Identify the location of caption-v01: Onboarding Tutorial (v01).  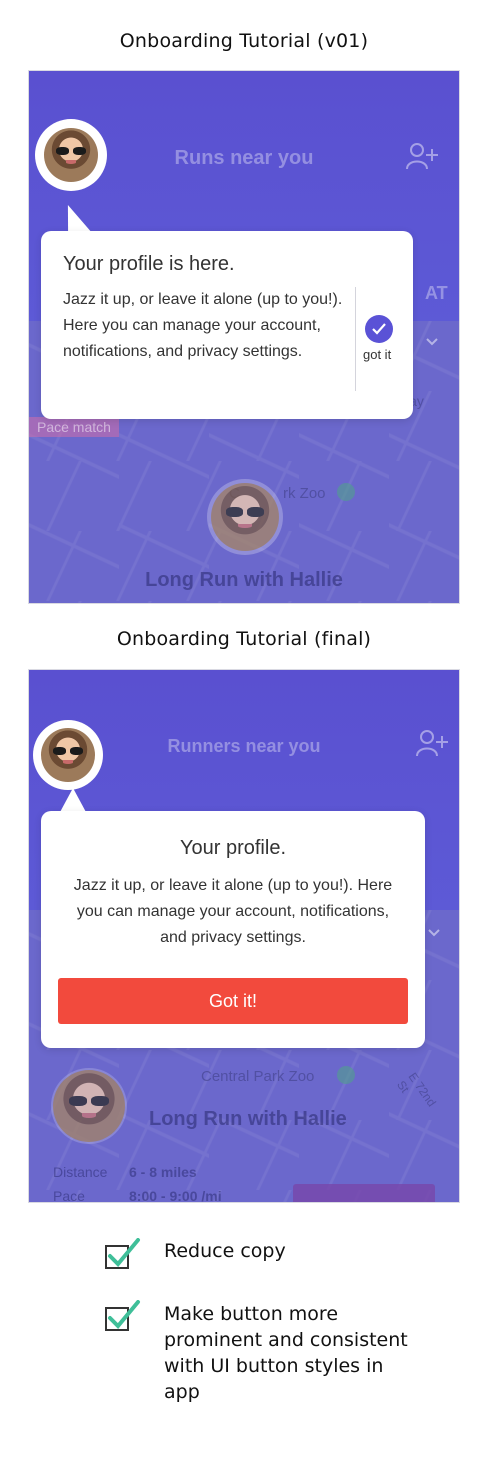
(244, 41).